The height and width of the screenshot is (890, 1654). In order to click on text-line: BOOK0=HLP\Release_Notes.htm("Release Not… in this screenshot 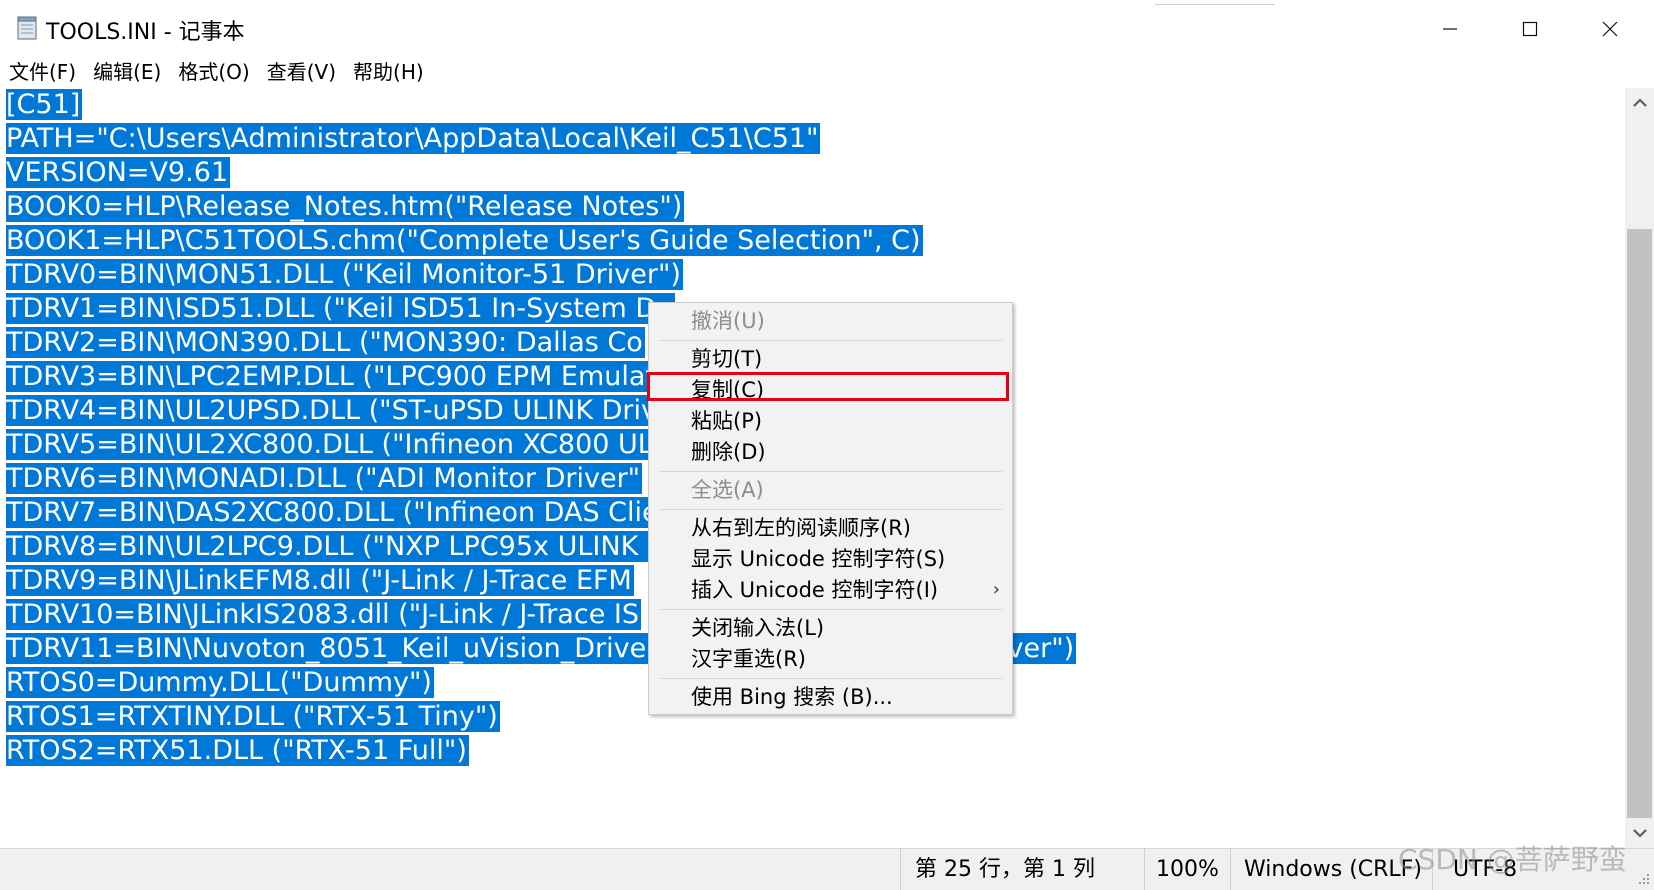, I will do `click(345, 206)`.